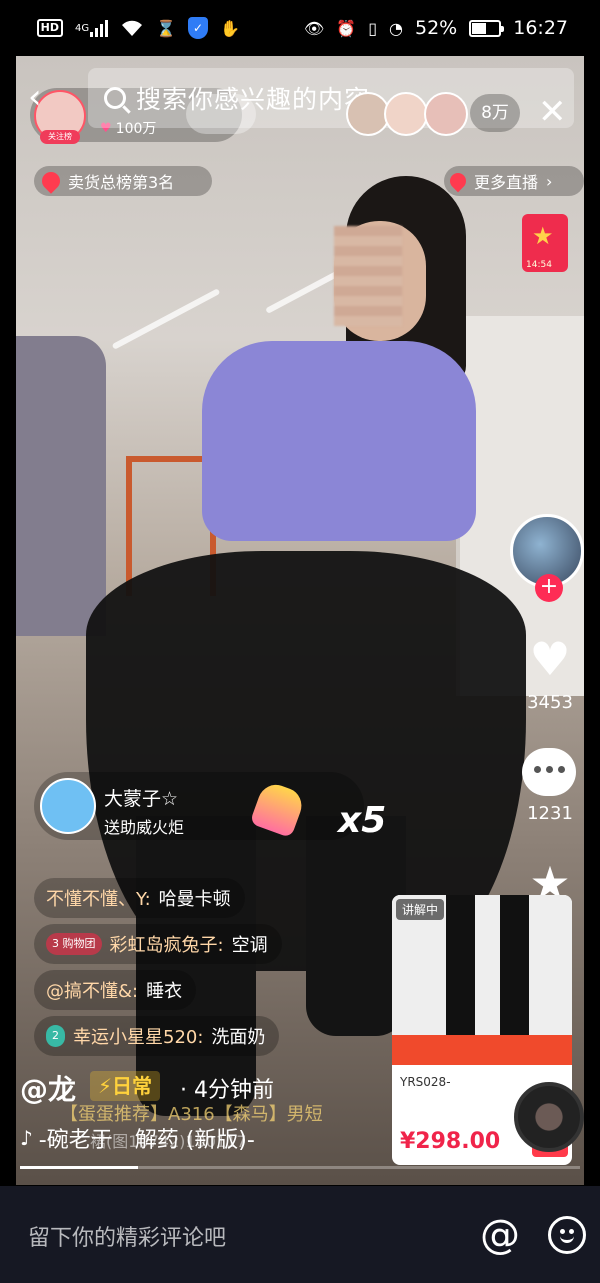 The height and width of the screenshot is (1283, 600). Describe the element at coordinates (300, 28) in the screenshot. I see `status-bar: HD 4G ⌛ ✓ ✋ 👁 ⏰ ▯ ◔ 52% 16:27` at that location.